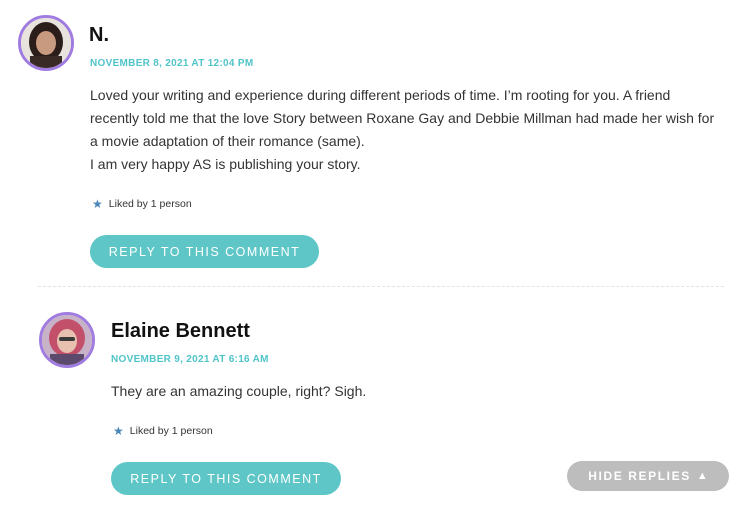 Image resolution: width=742 pixels, height=507 pixels. I want to click on comment-divider, so click(381, 286).